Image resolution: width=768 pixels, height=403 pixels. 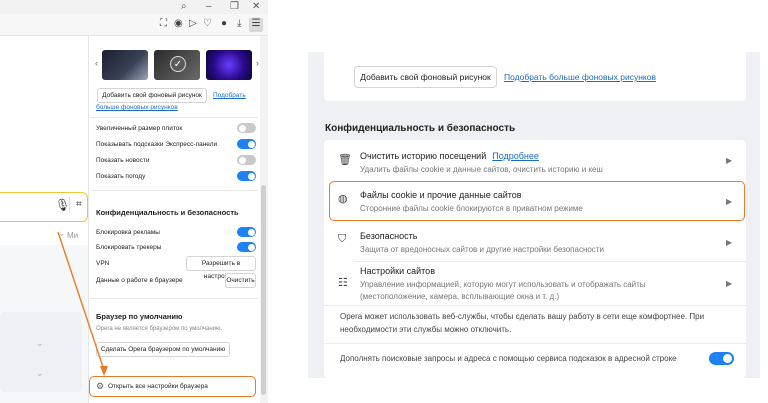 What do you see at coordinates (137, 107) in the screenshot?
I see `more-wallpapers-link-cont: больше фоновых рисунков` at bounding box center [137, 107].